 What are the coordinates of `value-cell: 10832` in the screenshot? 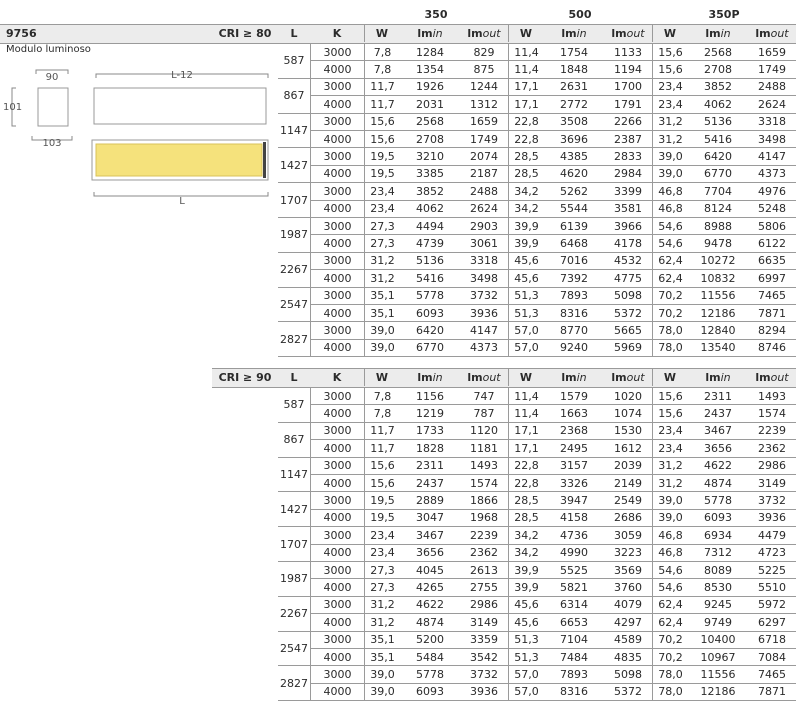 It's located at (718, 277).